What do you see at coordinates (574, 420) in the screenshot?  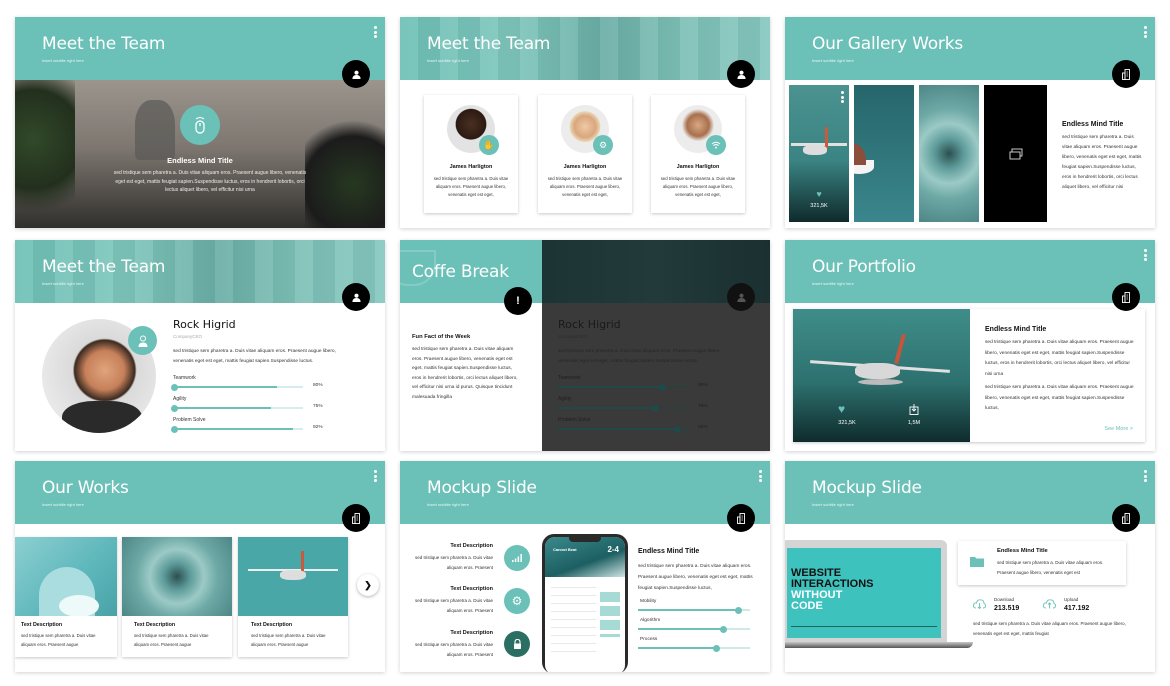 I see `skill-label: Problem Solve` at bounding box center [574, 420].